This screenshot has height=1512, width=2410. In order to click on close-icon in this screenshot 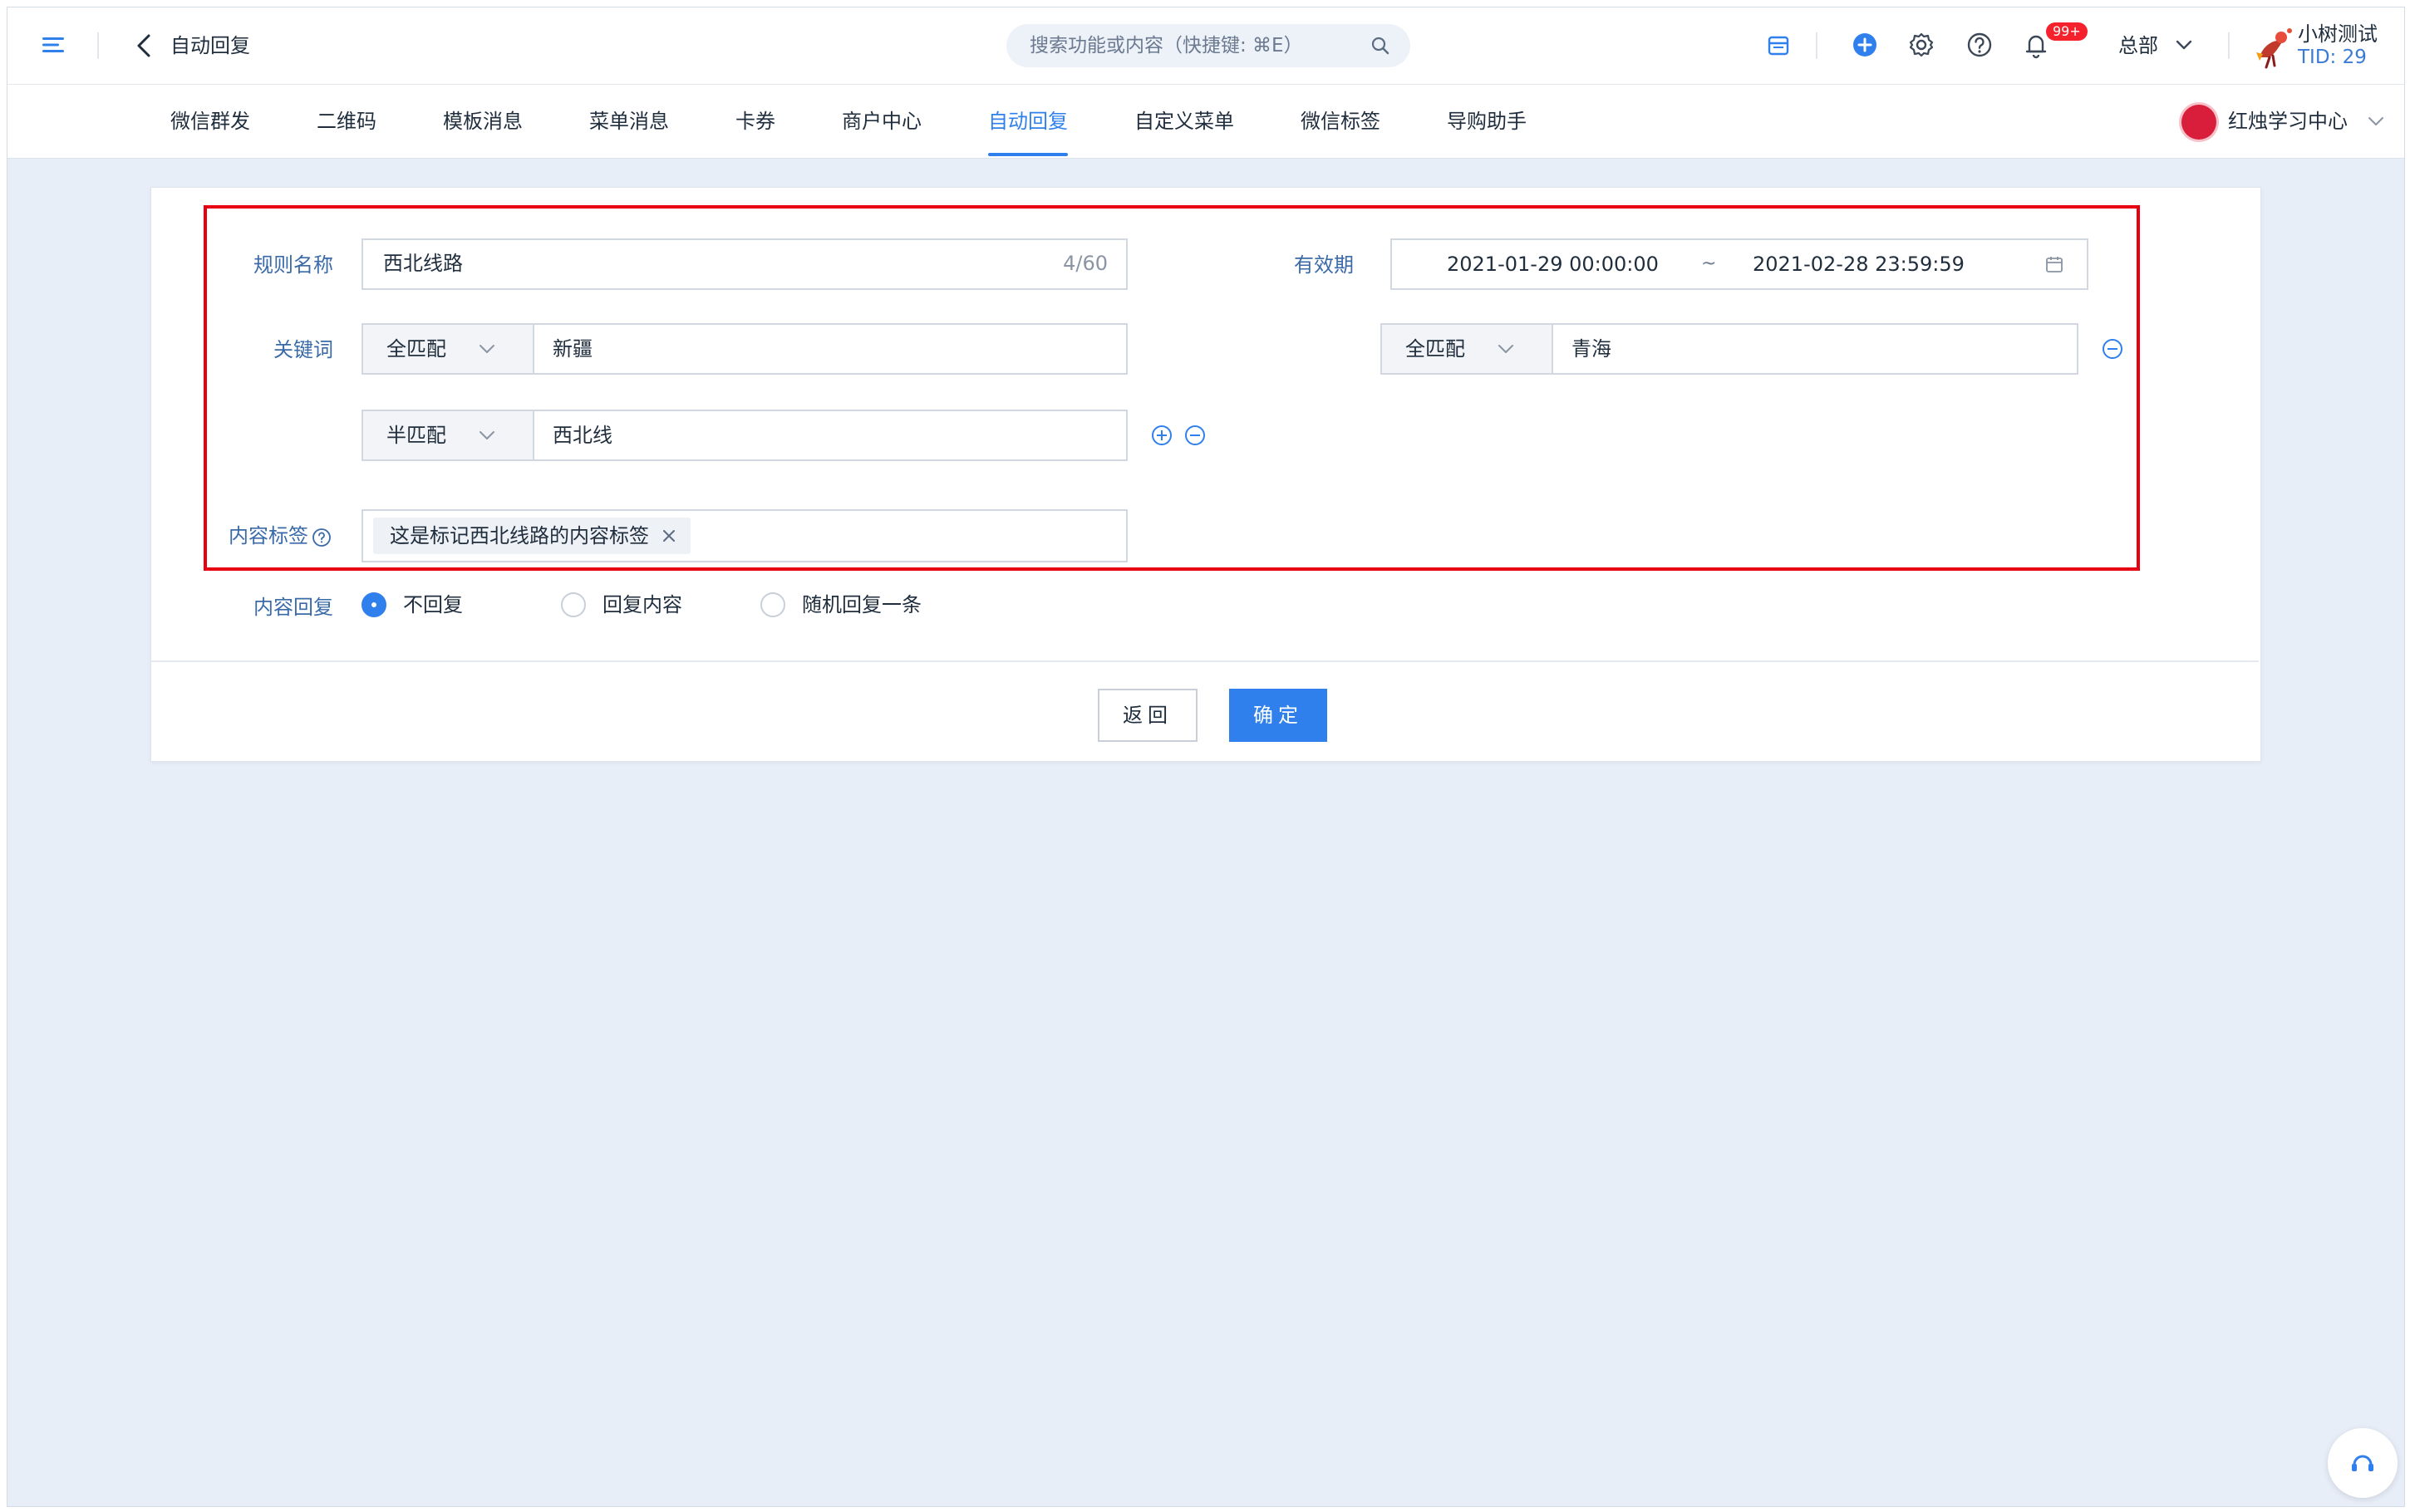, I will do `click(669, 536)`.